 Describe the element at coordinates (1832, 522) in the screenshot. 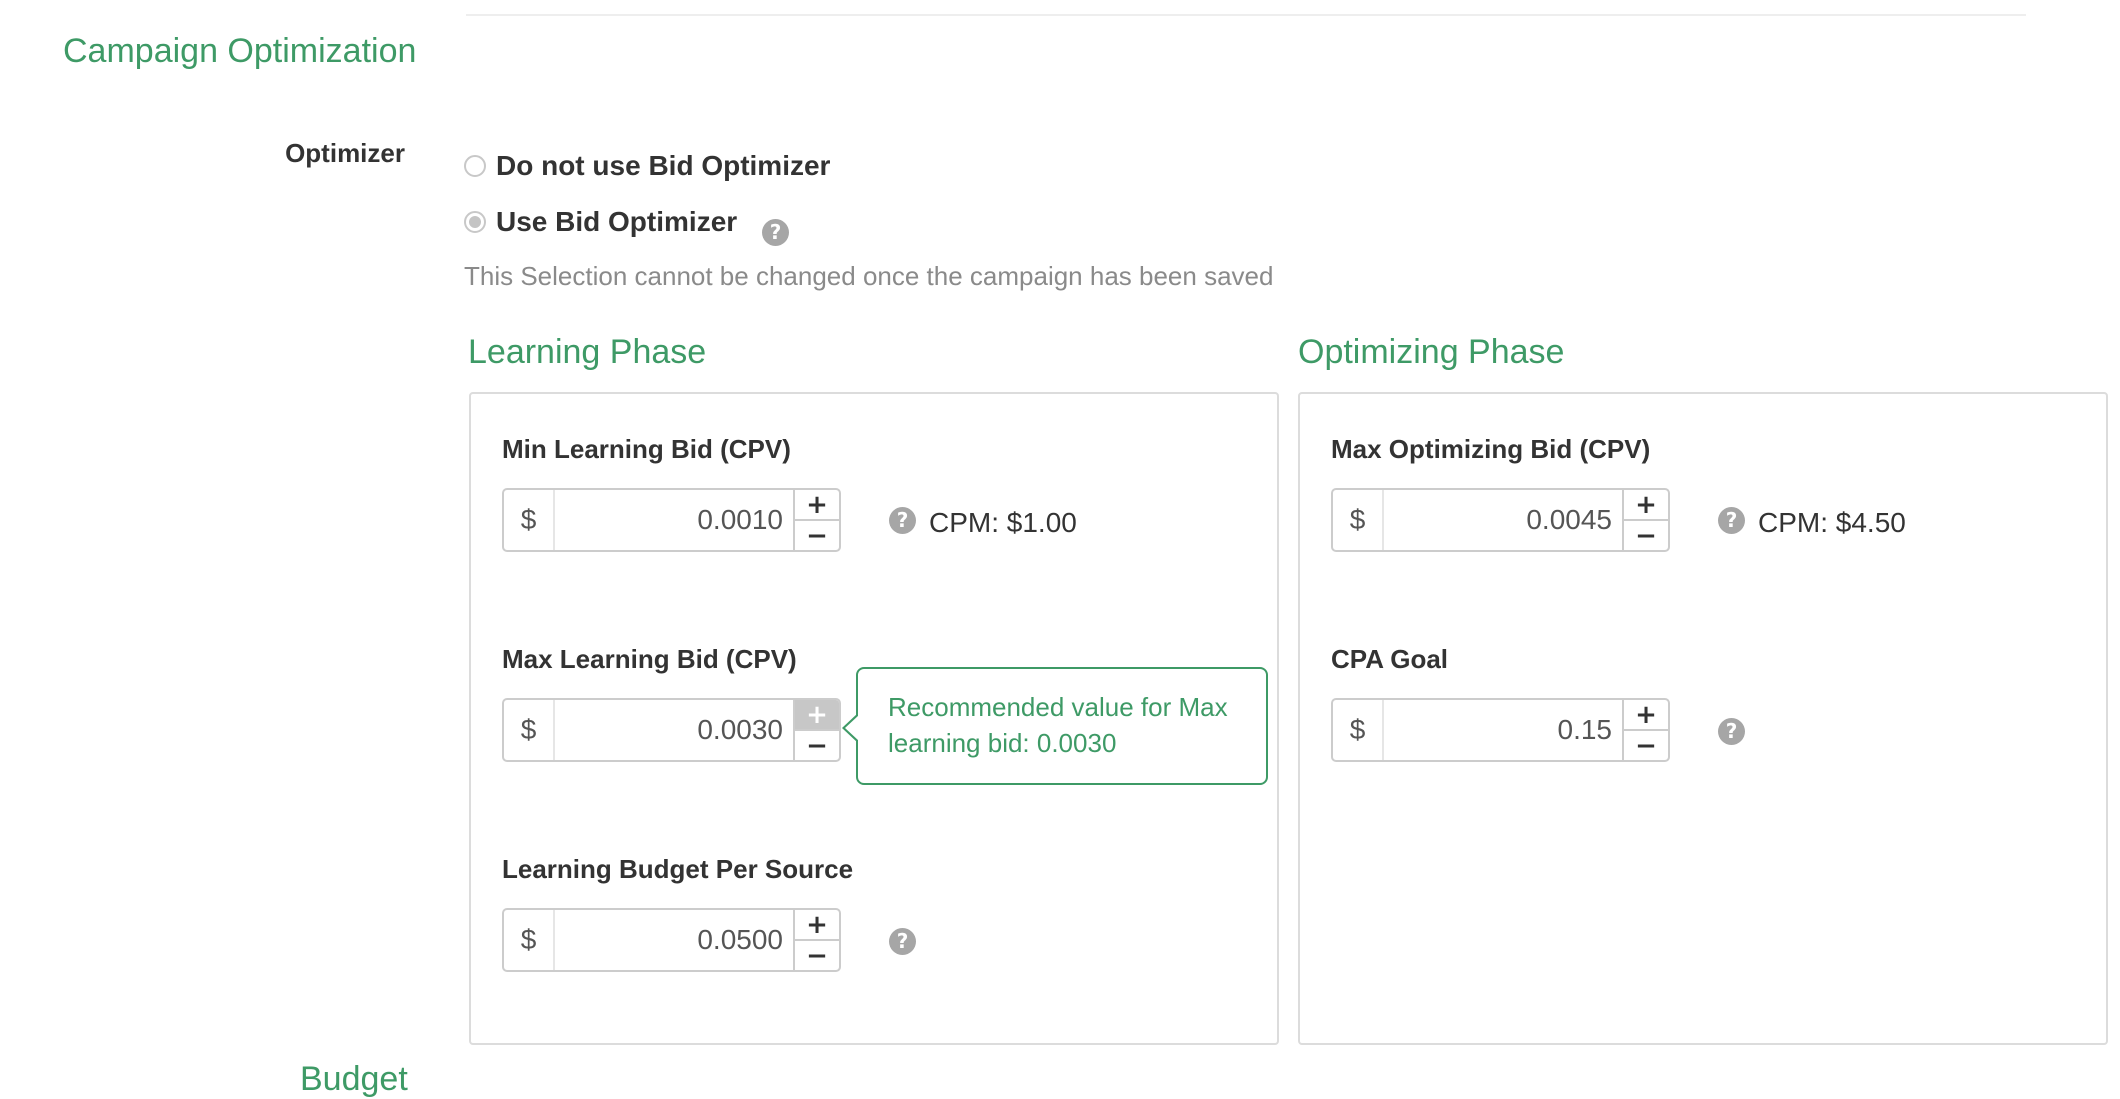

I see `max-optimizing-cpm: CPM: $4.50` at that location.